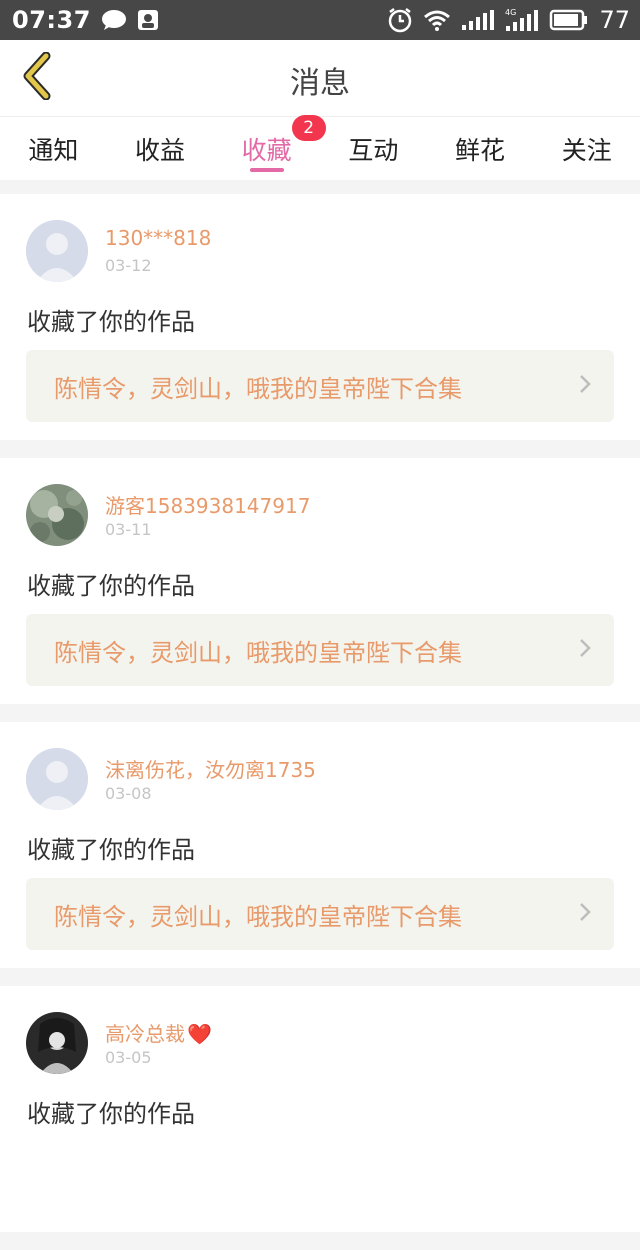 The height and width of the screenshot is (1250, 640). What do you see at coordinates (128, 1057) in the screenshot?
I see `message-date: 03-05` at bounding box center [128, 1057].